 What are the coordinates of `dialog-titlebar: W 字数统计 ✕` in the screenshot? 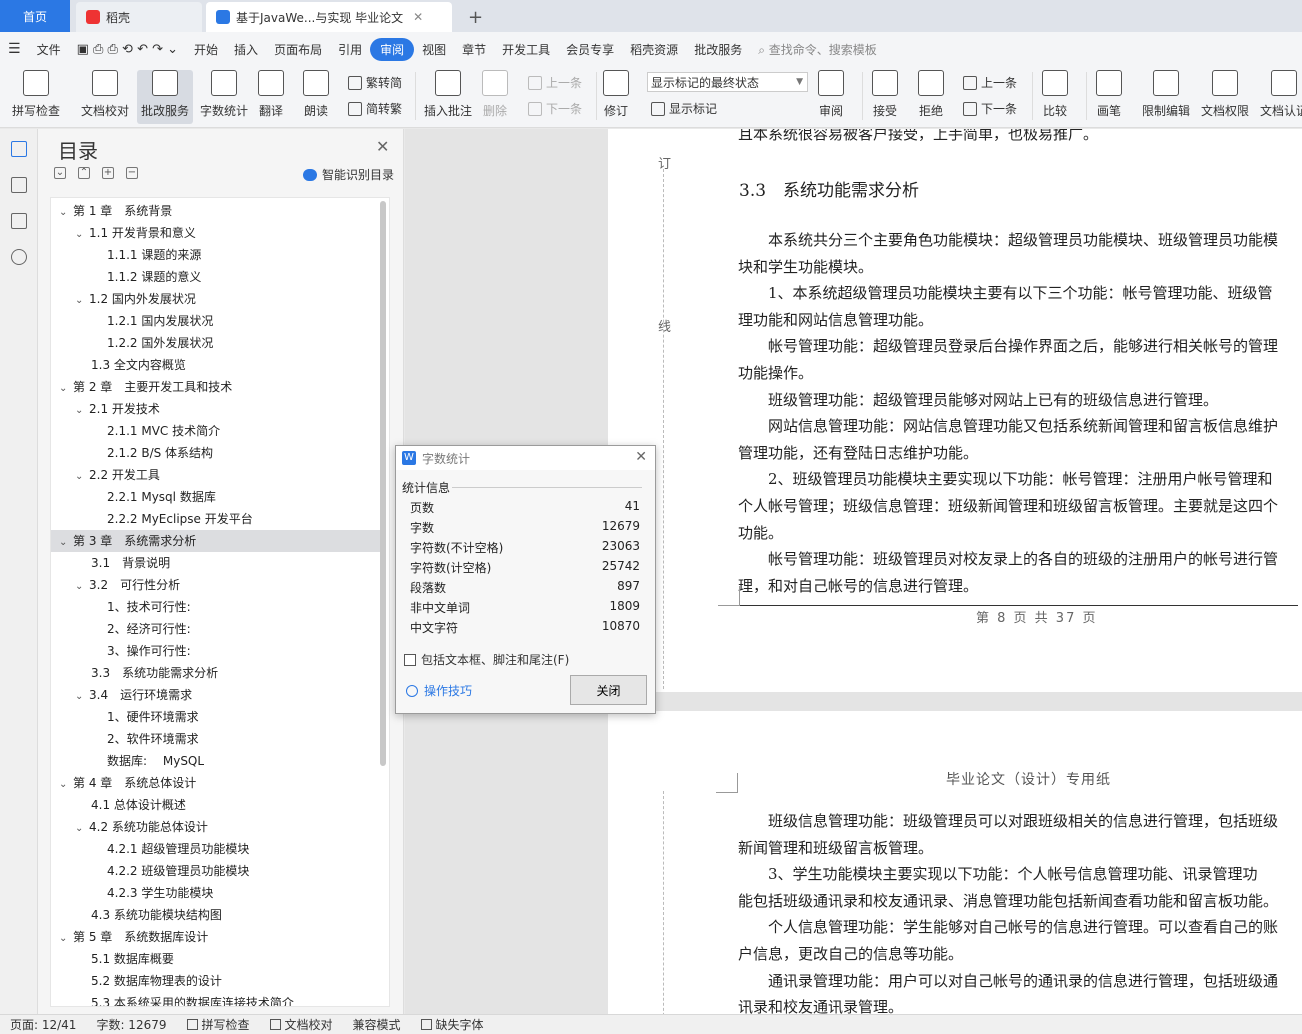 It's located at (525, 458).